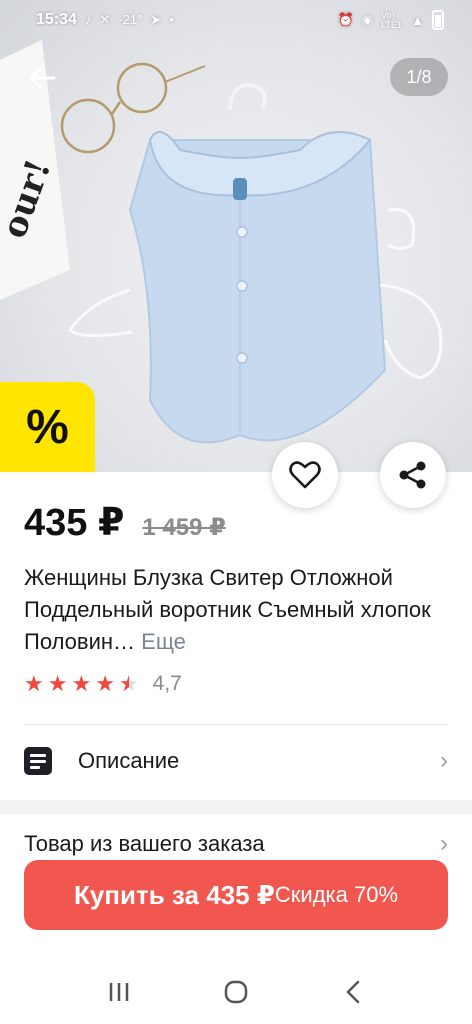 The image size is (472, 1024). Describe the element at coordinates (128, 683) in the screenshot. I see `star-half-icon: ★` at that location.